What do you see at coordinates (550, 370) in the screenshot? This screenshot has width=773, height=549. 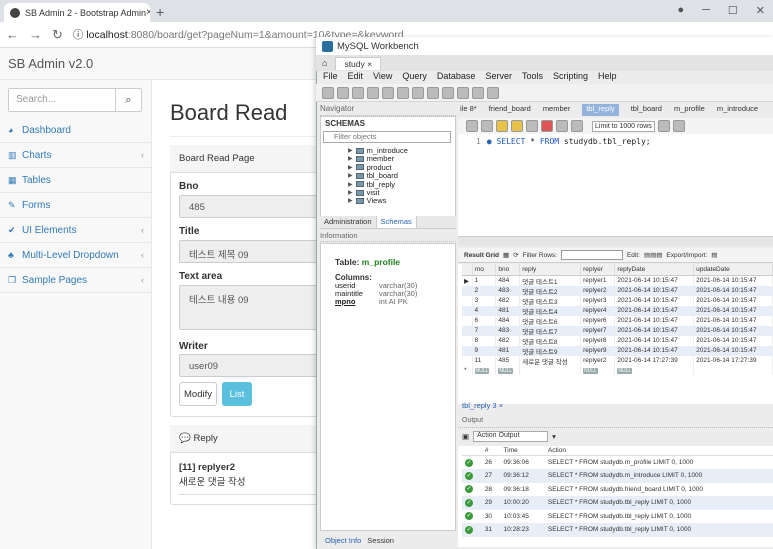 I see `grid-cell` at bounding box center [550, 370].